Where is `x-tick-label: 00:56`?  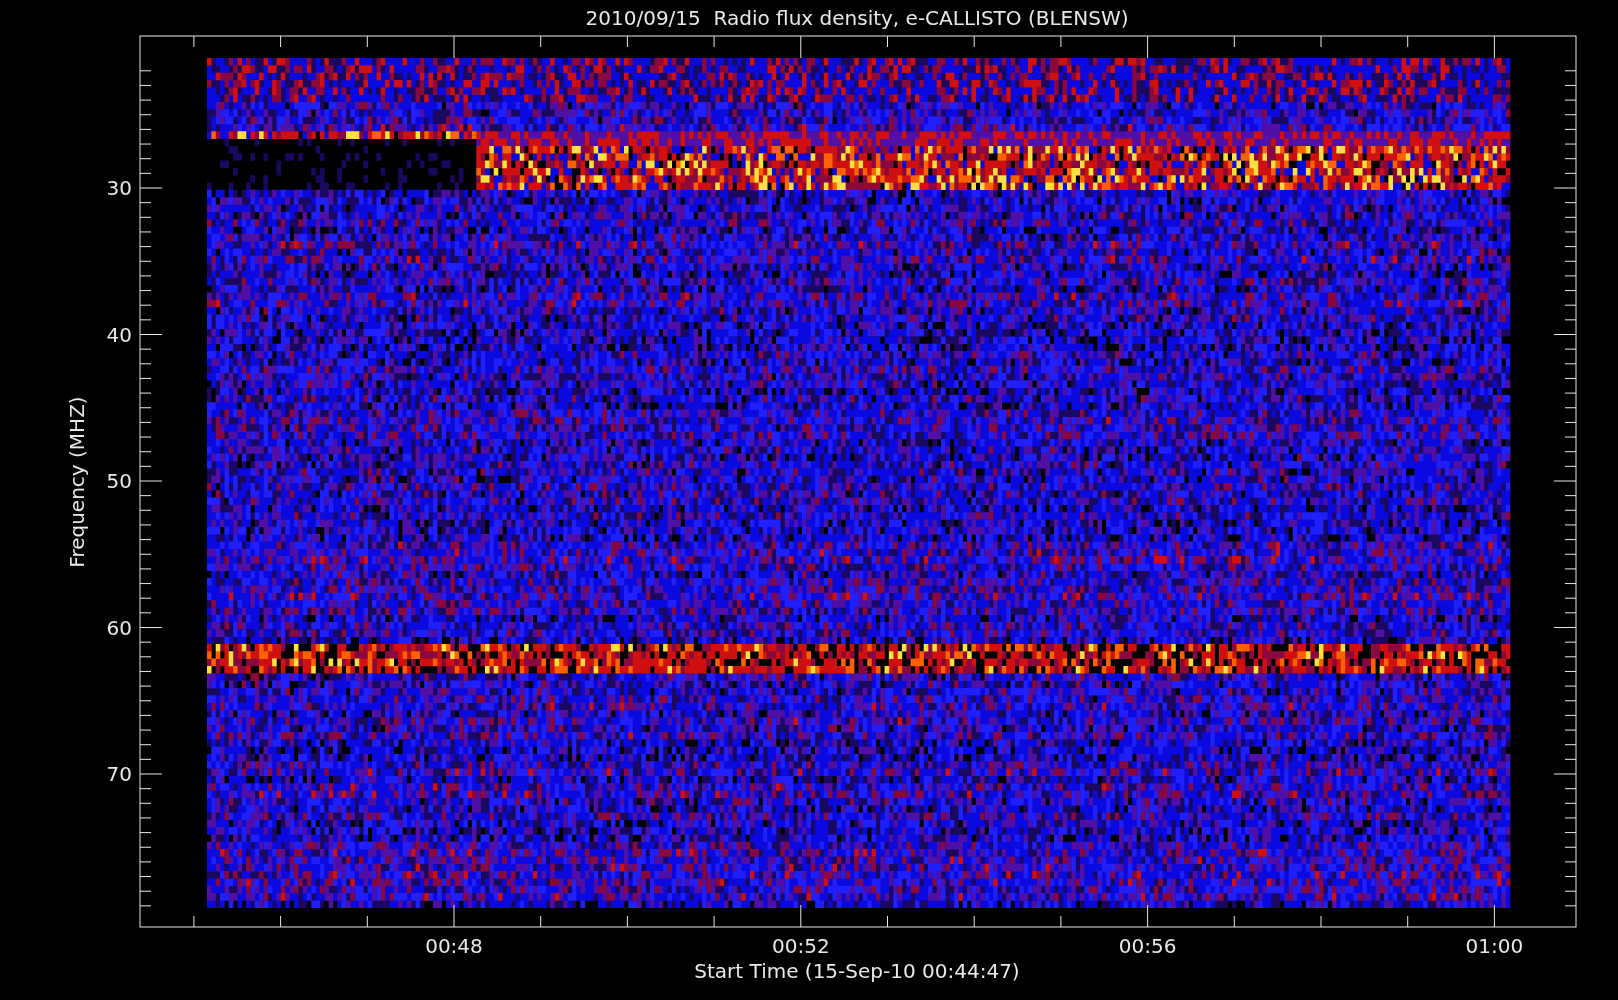 x-tick-label: 00:56 is located at coordinates (1147, 946).